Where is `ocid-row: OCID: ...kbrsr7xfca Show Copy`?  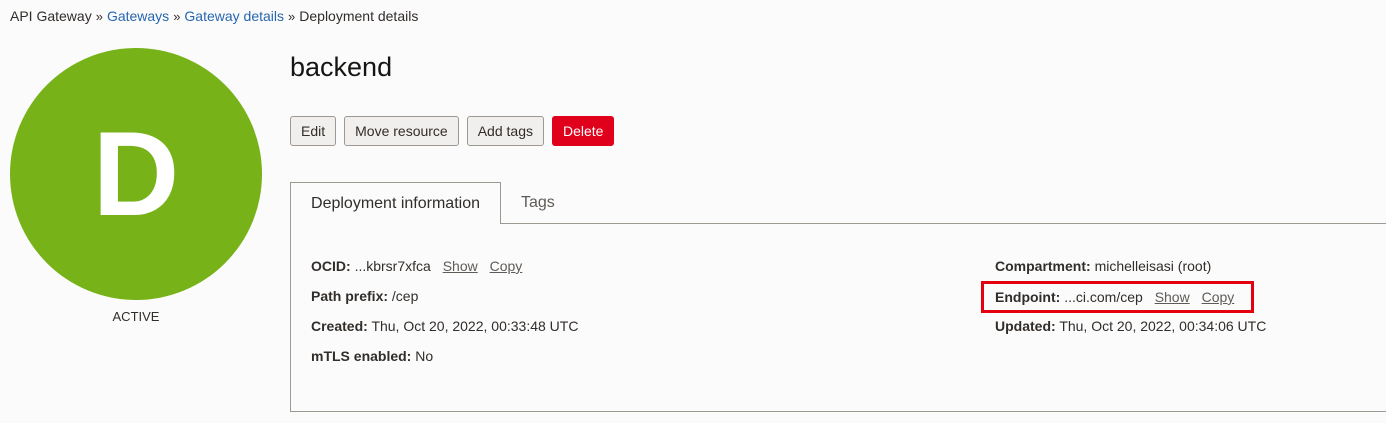 ocid-row: OCID: ...kbrsr7xfca Show Copy is located at coordinates (416, 266).